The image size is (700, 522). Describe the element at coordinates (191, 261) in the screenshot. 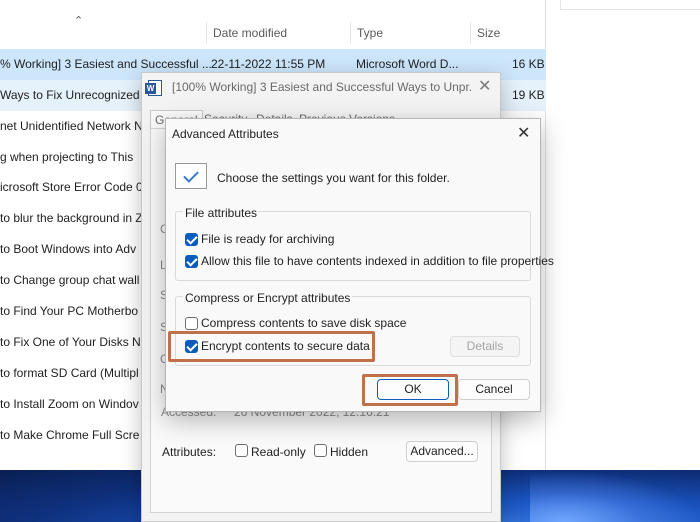

I see `index-checkbox` at that location.